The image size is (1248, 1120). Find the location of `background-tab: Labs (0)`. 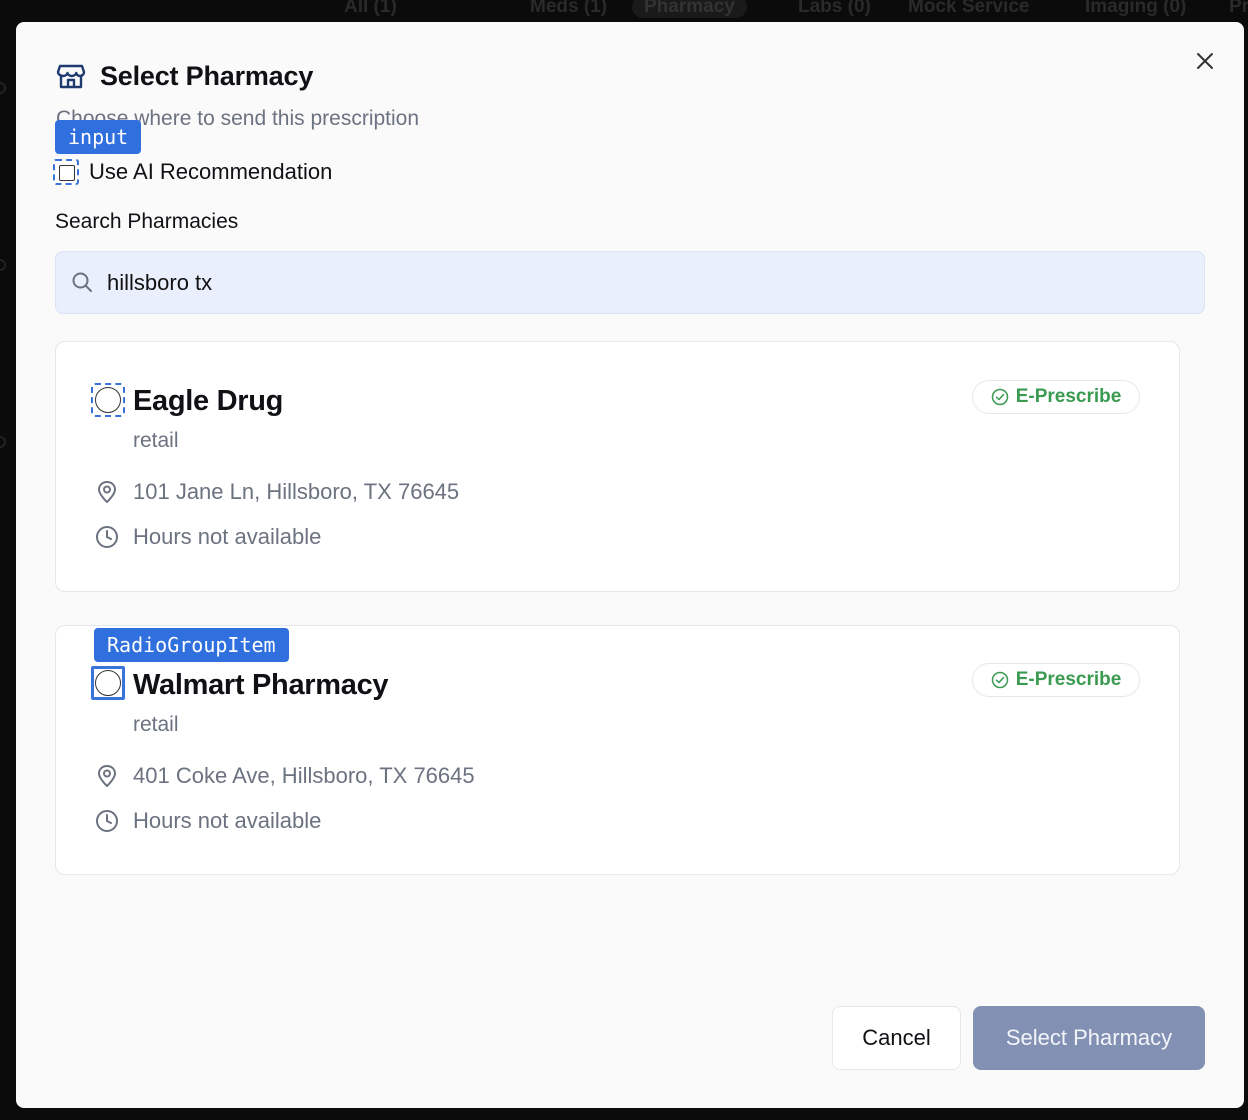

background-tab: Labs (0) is located at coordinates (834, 8).